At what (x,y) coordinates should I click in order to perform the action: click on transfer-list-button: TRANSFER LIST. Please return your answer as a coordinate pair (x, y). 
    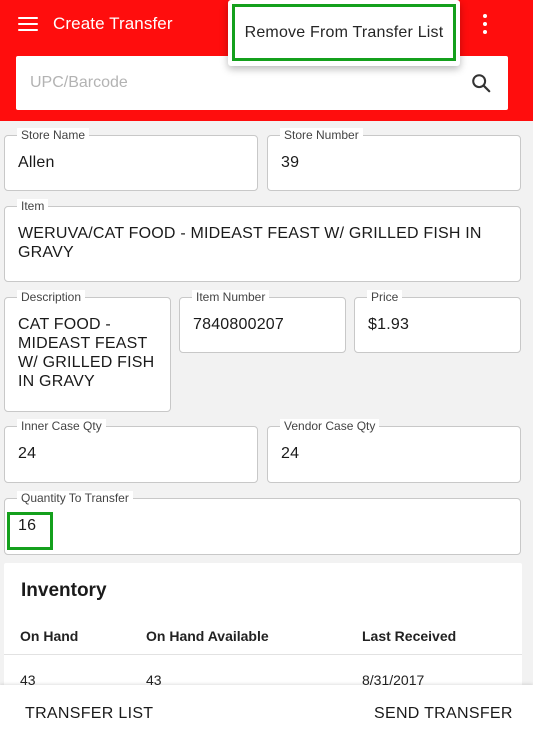
    Looking at the image, I should click on (89, 713).